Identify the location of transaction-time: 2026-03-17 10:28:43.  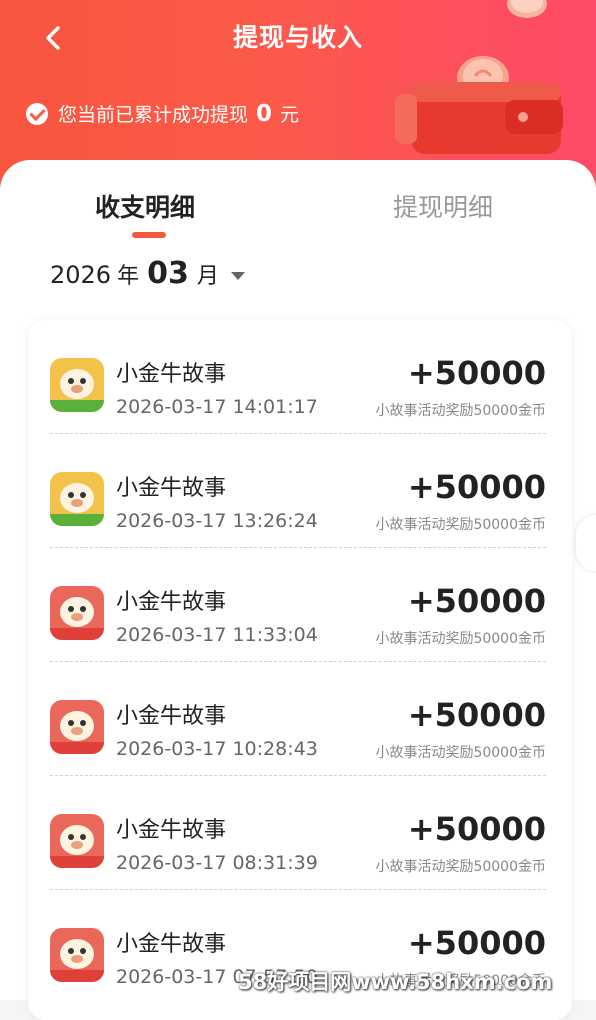
(217, 749).